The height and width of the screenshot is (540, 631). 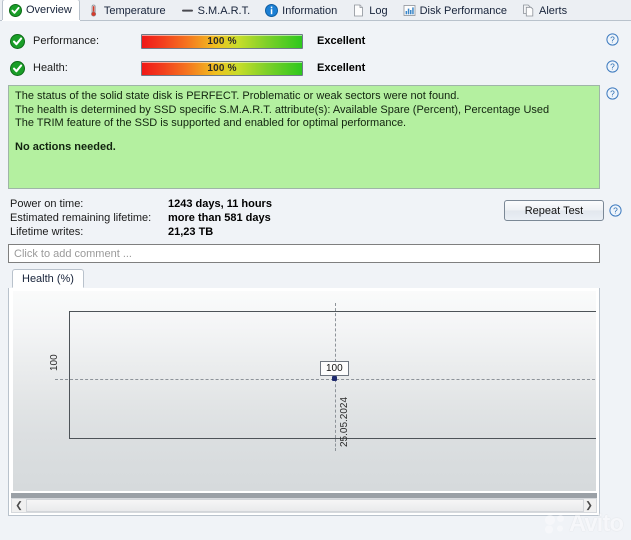 I want to click on tab-log: Log, so click(x=370, y=10).